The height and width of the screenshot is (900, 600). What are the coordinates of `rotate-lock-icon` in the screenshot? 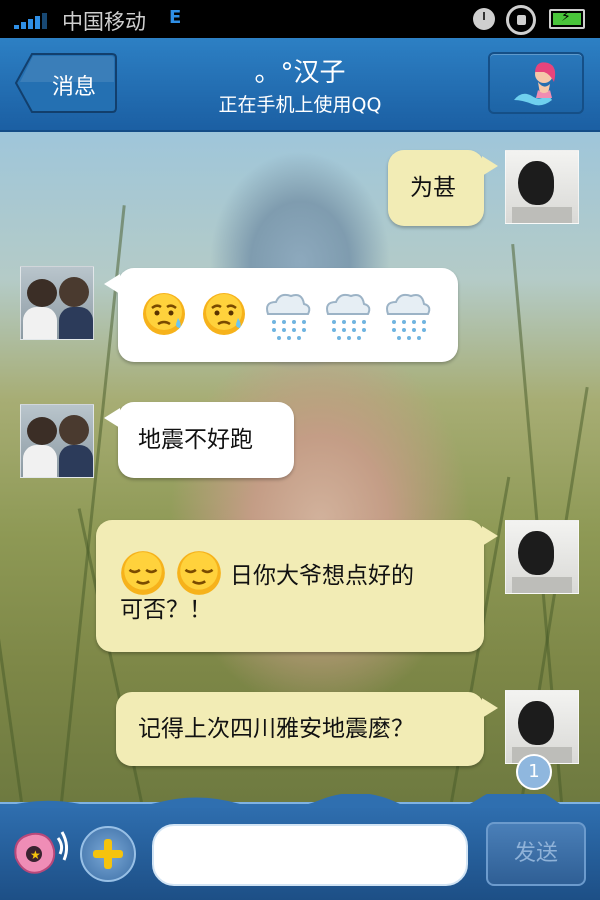 It's located at (521, 20).